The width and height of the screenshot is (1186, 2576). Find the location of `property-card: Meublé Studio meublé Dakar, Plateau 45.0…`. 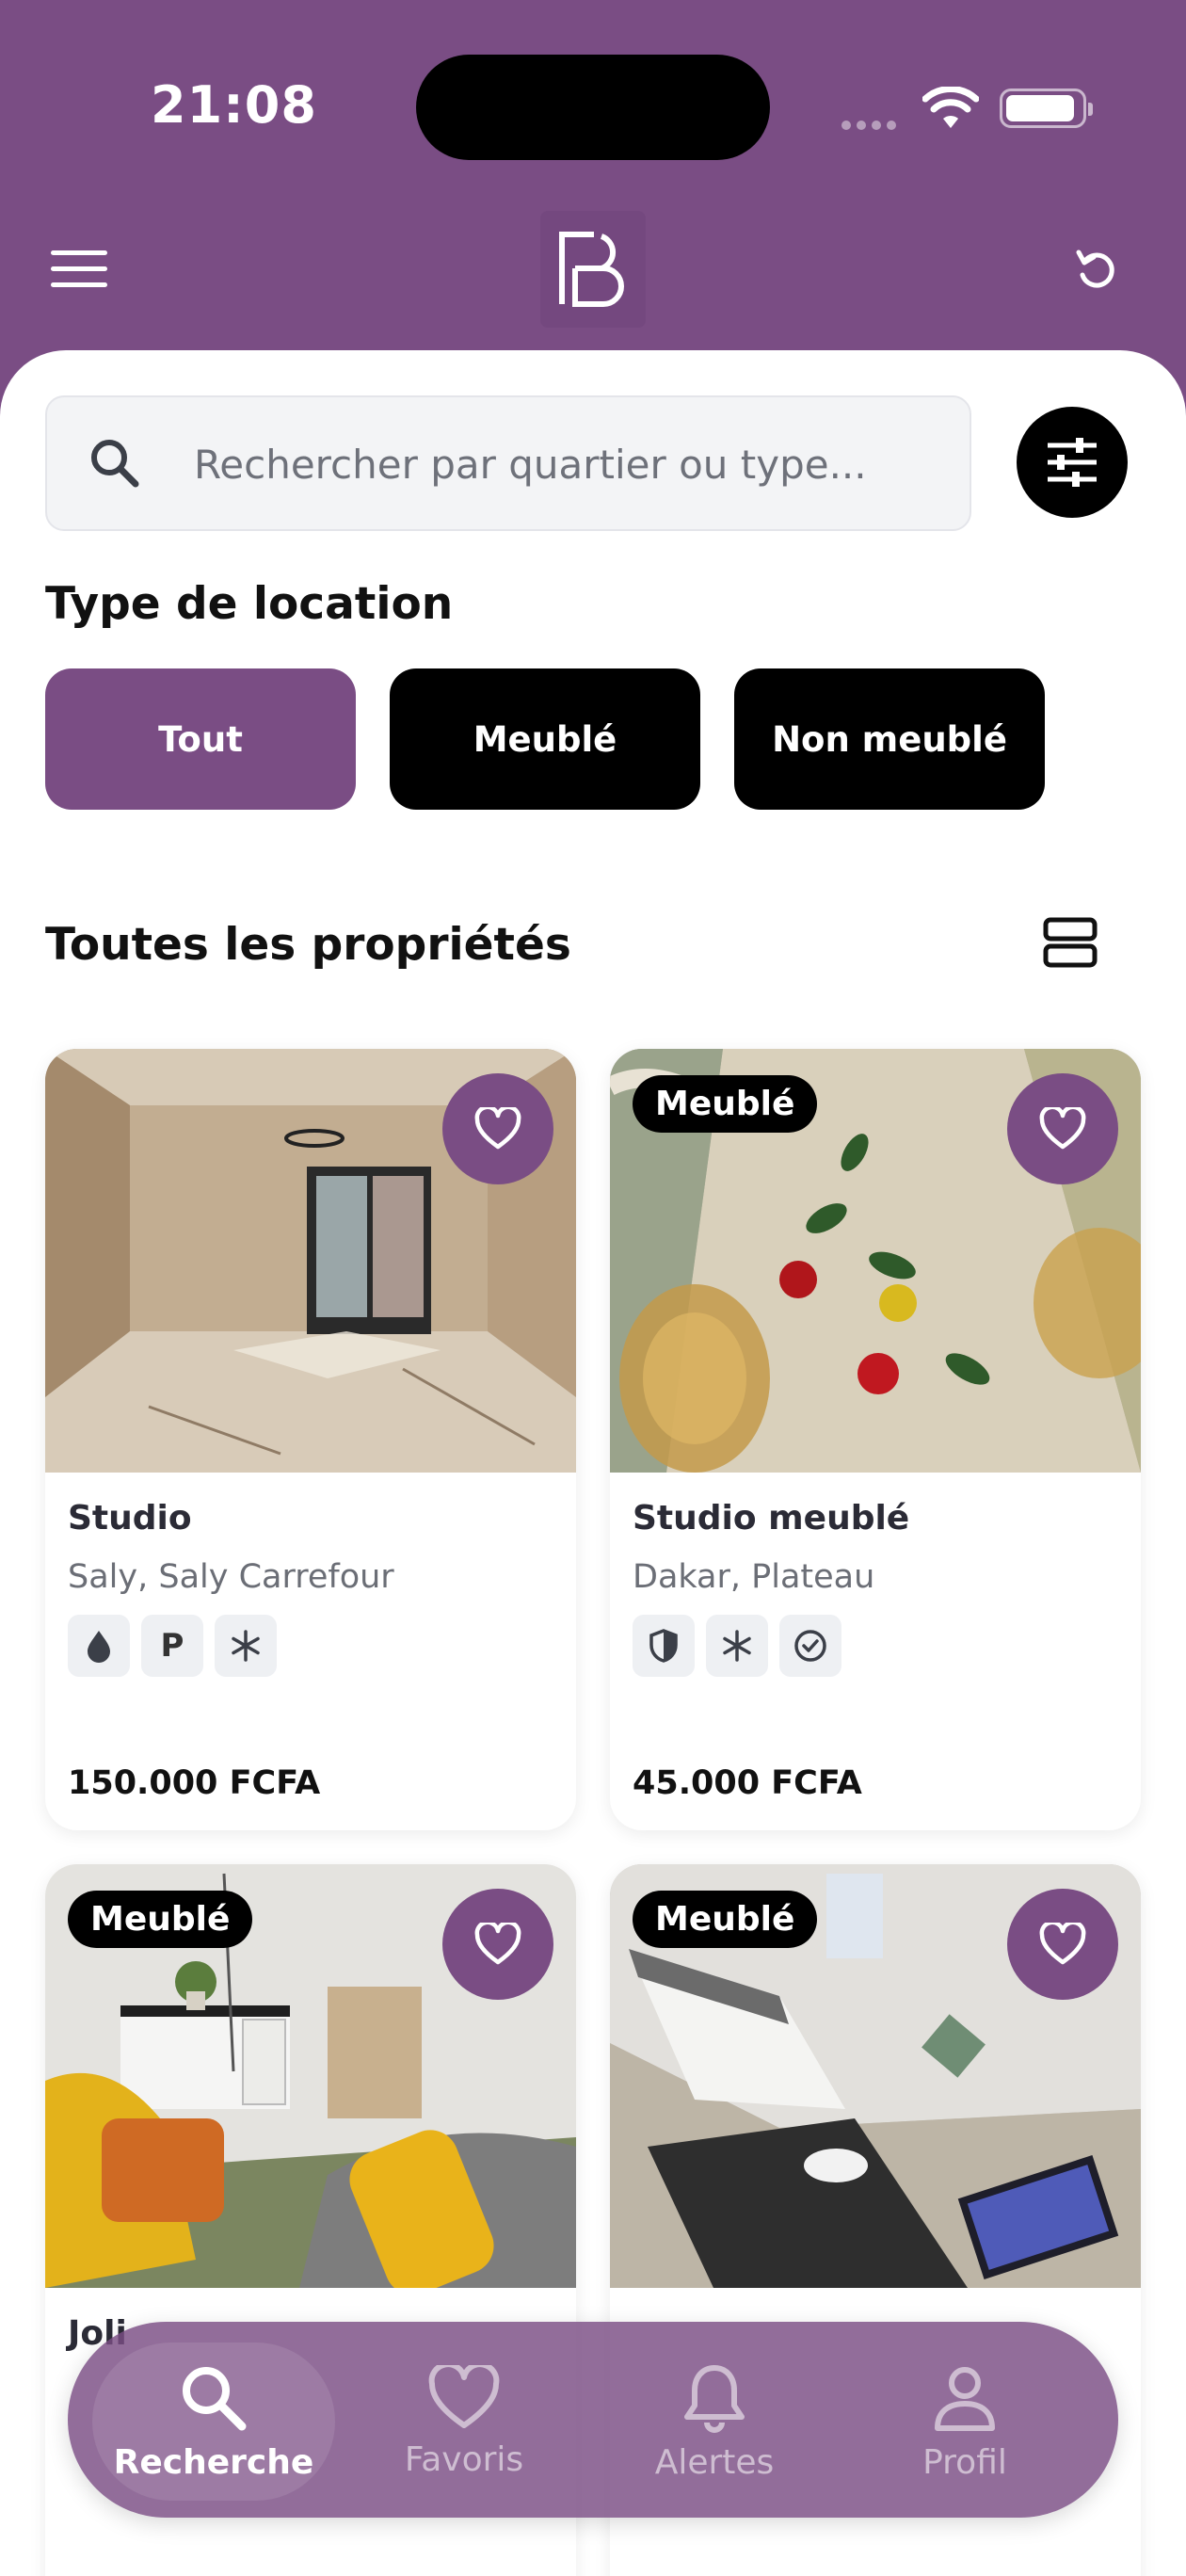

property-card: Meublé Studio meublé Dakar, Plateau 45.0… is located at coordinates (875, 1439).